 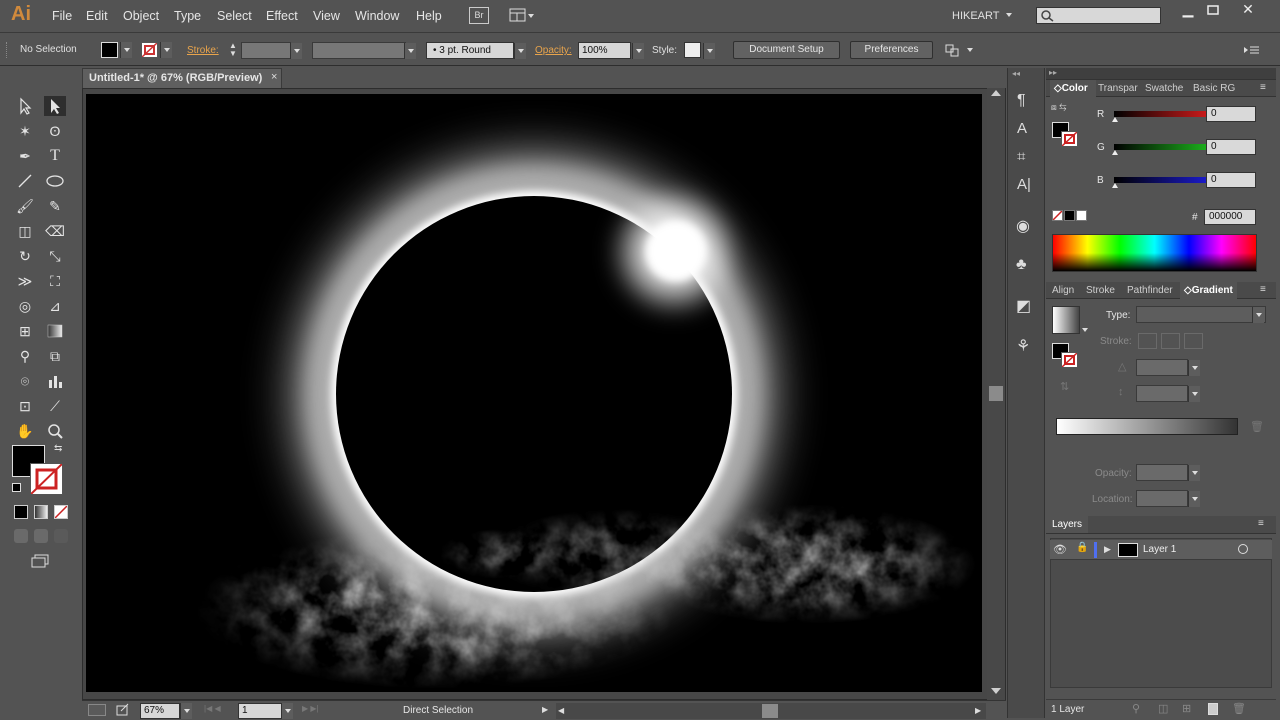 I want to click on pencil-tool-icon: ✎, so click(x=55, y=206).